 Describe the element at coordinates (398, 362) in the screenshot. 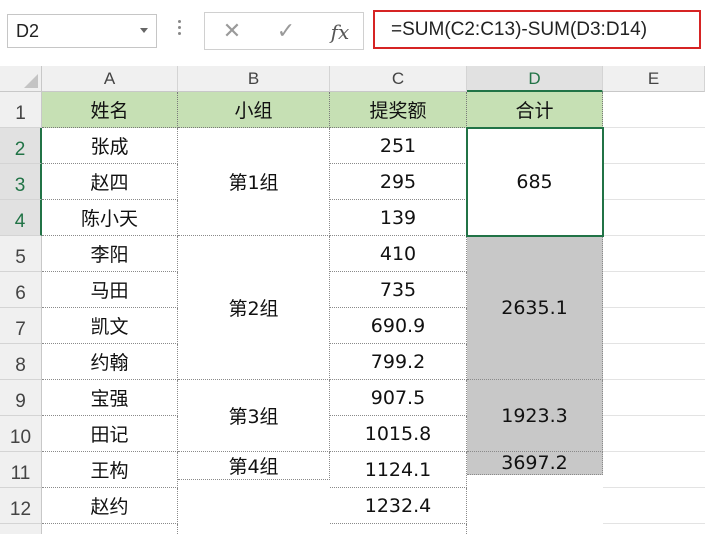

I see `cell-bonus: 799.2` at that location.